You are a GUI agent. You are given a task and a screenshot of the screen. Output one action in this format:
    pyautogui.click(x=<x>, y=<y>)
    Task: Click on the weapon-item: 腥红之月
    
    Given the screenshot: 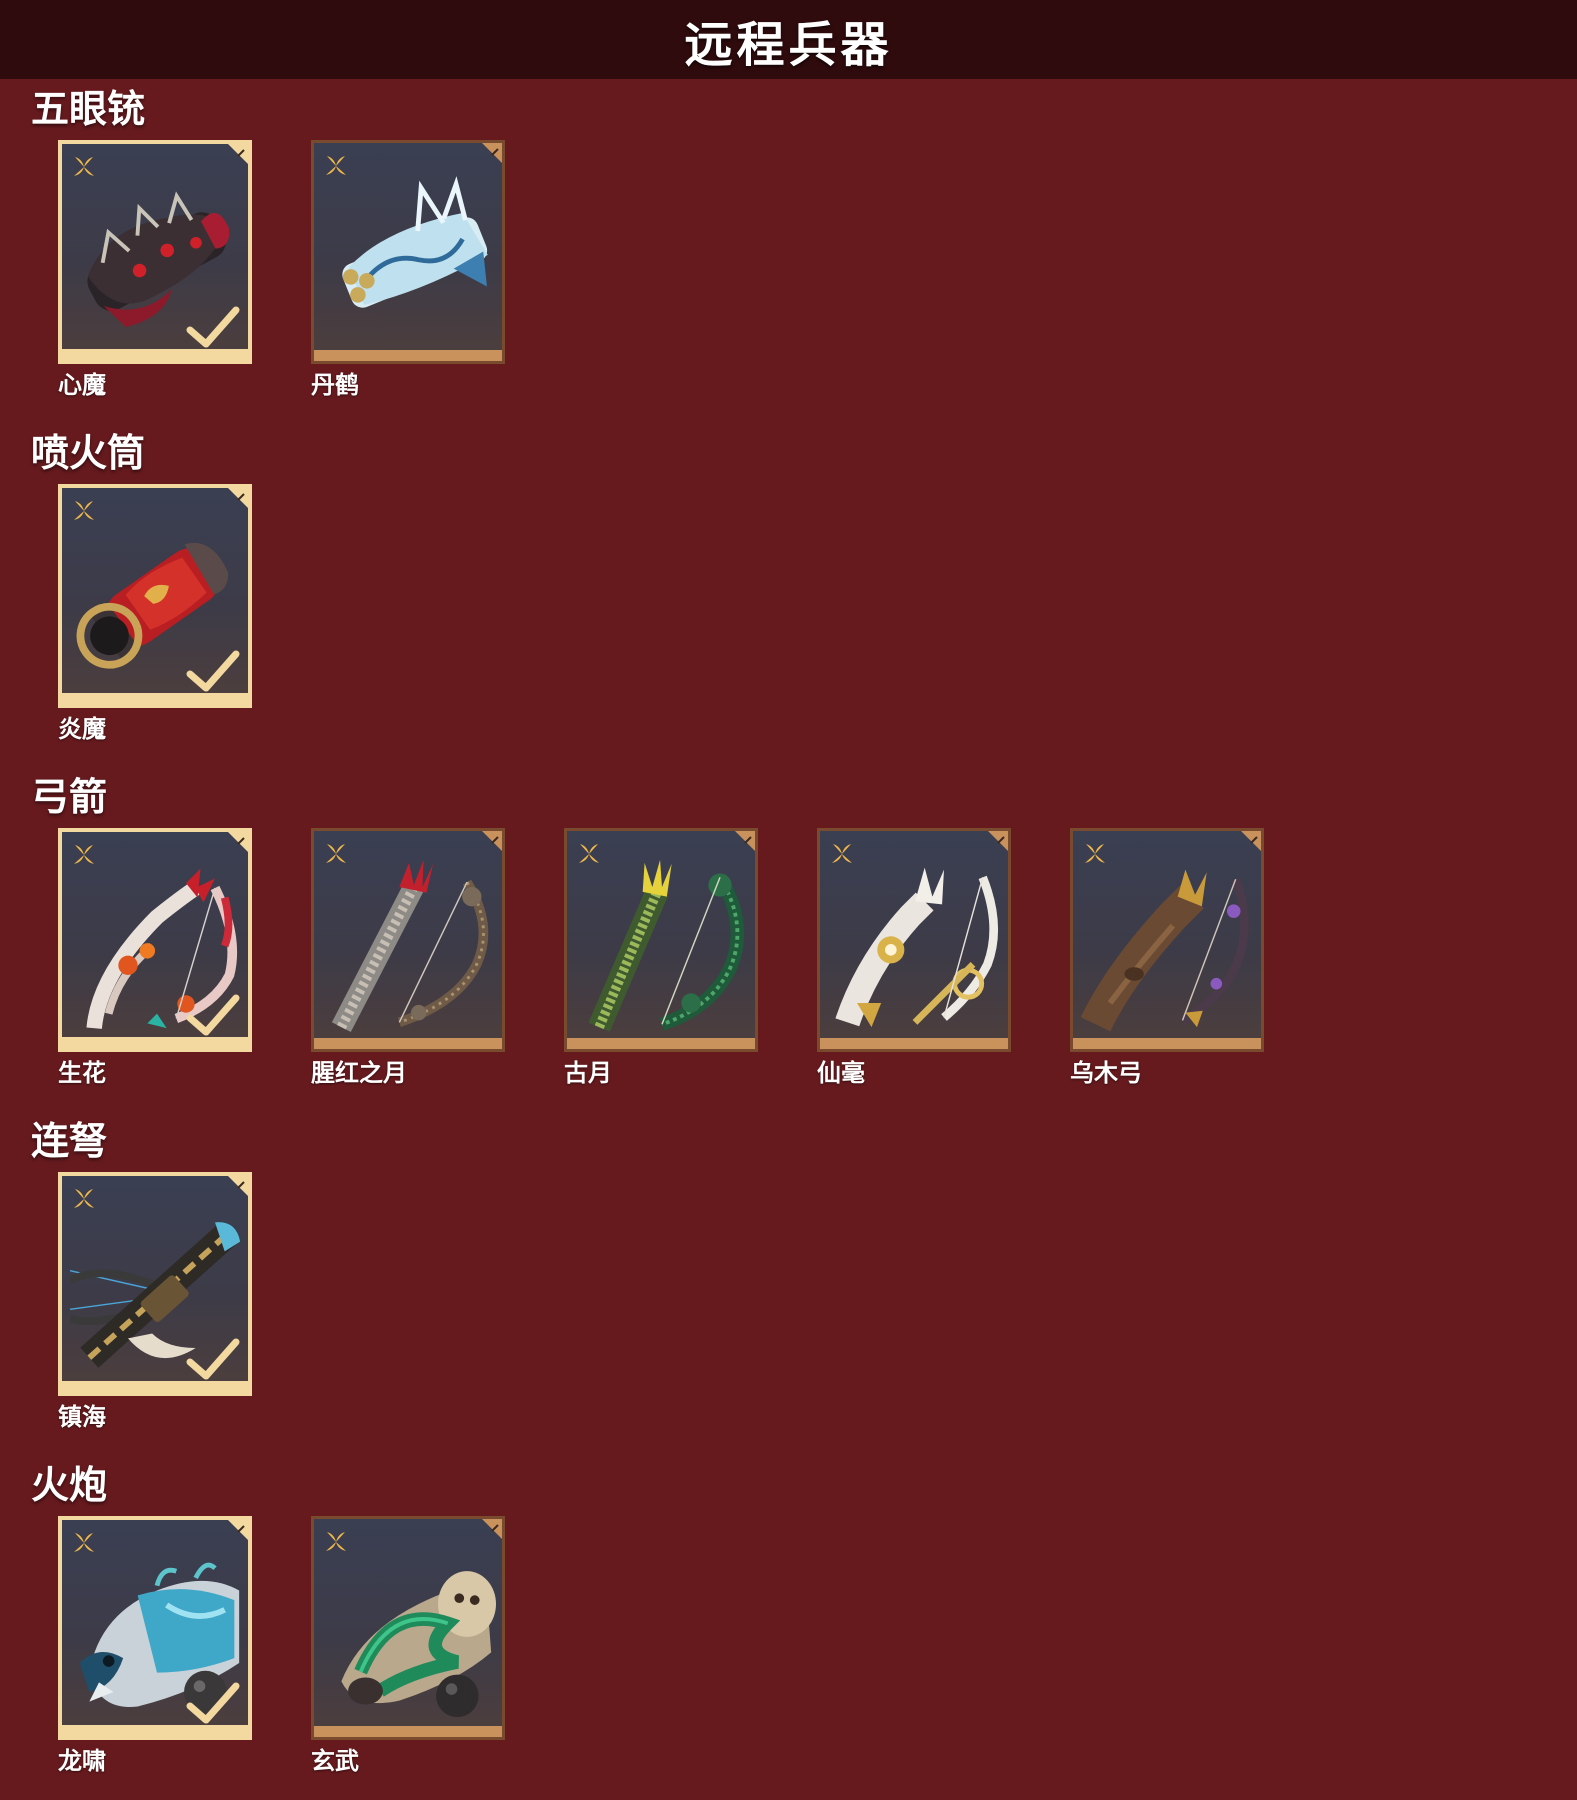 What is the action you would take?
    pyautogui.click(x=408, y=958)
    